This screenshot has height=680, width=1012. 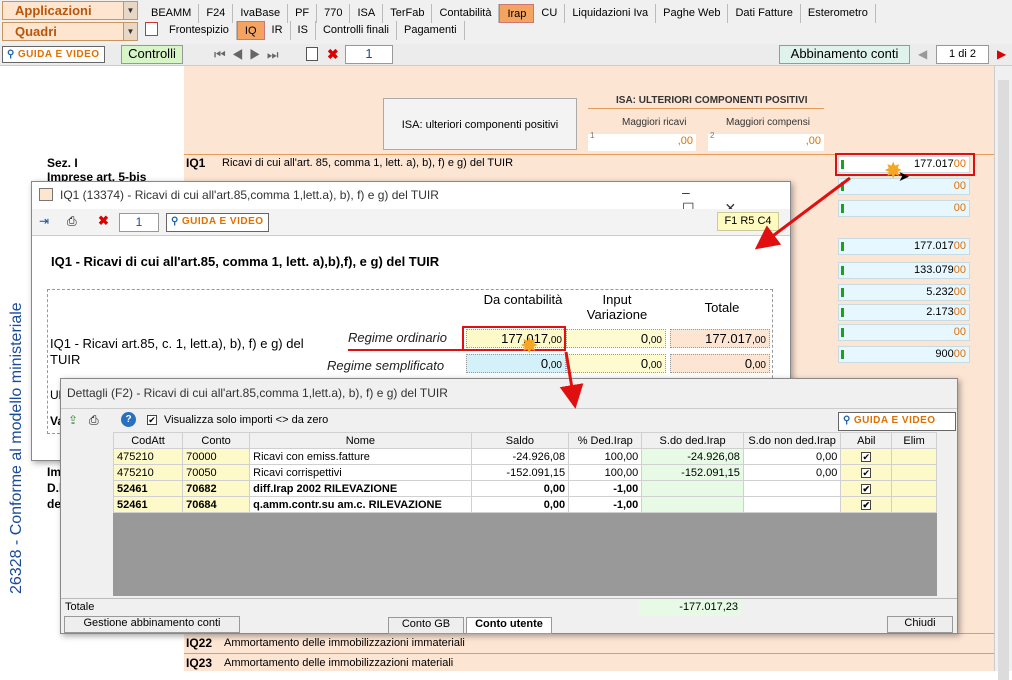 What do you see at coordinates (705, 292) in the screenshot?
I see `annotation-arrows` at bounding box center [705, 292].